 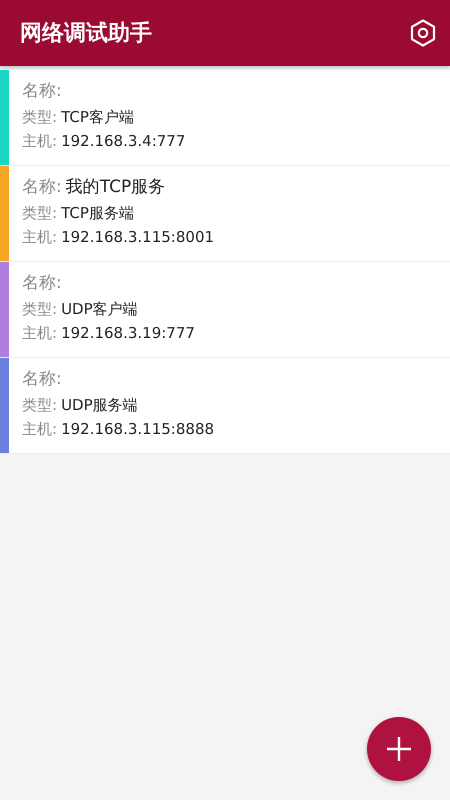 What do you see at coordinates (97, 117) in the screenshot?
I see `connection-type: TCP客户端` at bounding box center [97, 117].